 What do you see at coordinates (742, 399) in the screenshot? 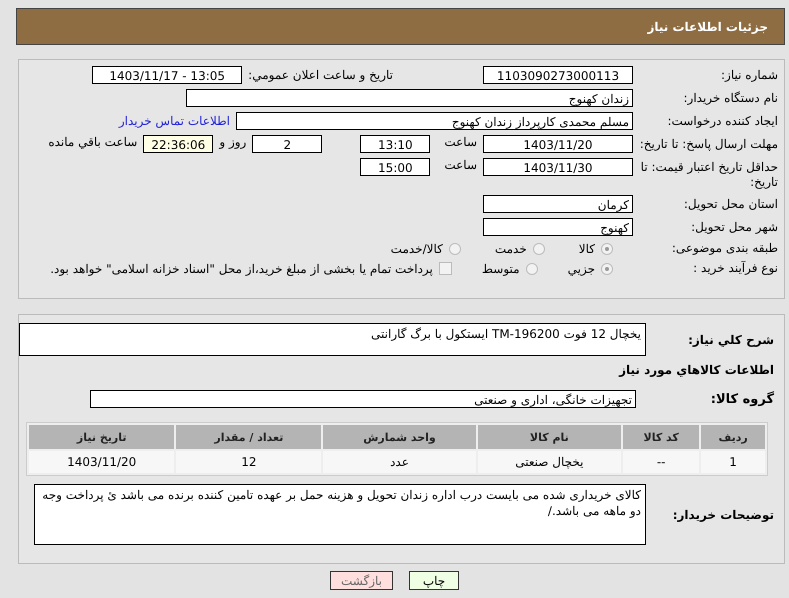
I see `field-label: گروه کالا:` at bounding box center [742, 399].